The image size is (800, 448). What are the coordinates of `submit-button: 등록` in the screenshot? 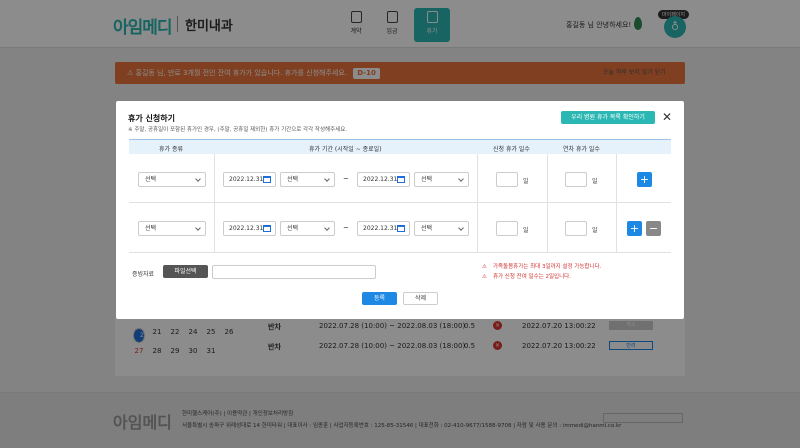 It's located at (379, 298).